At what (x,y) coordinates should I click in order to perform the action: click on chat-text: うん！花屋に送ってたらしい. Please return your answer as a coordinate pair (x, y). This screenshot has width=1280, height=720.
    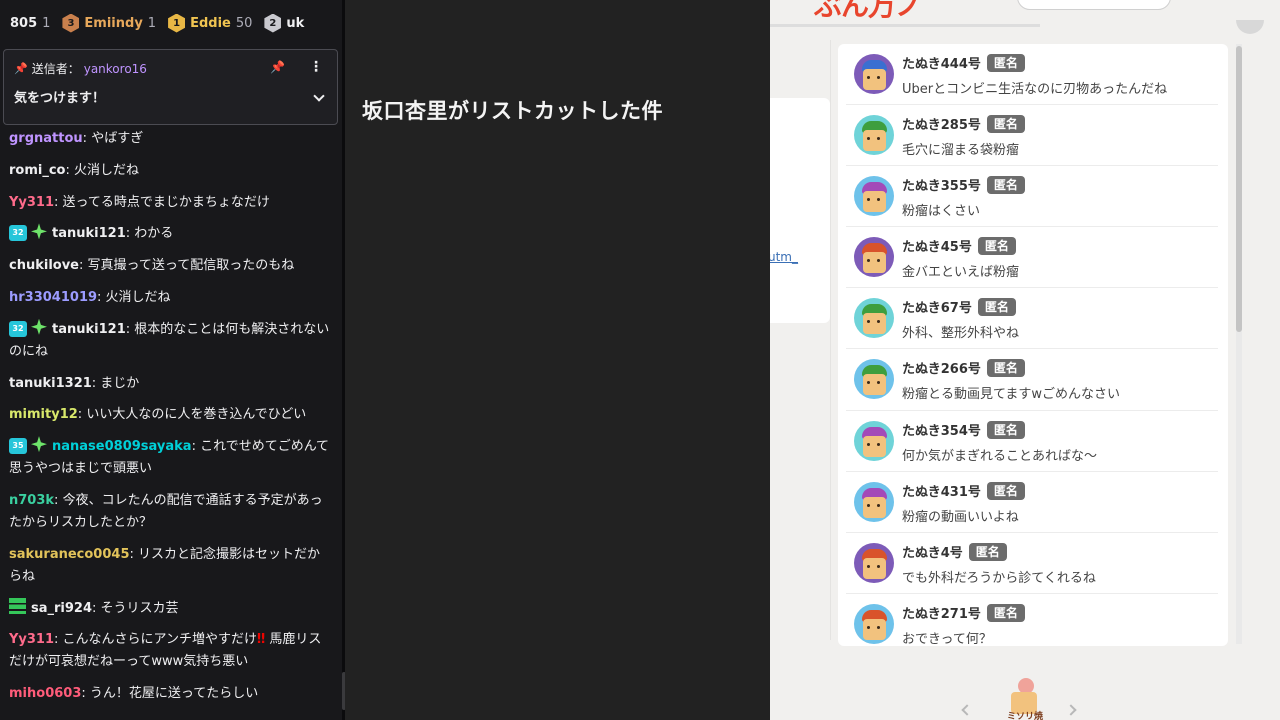
    Looking at the image, I should click on (174, 694).